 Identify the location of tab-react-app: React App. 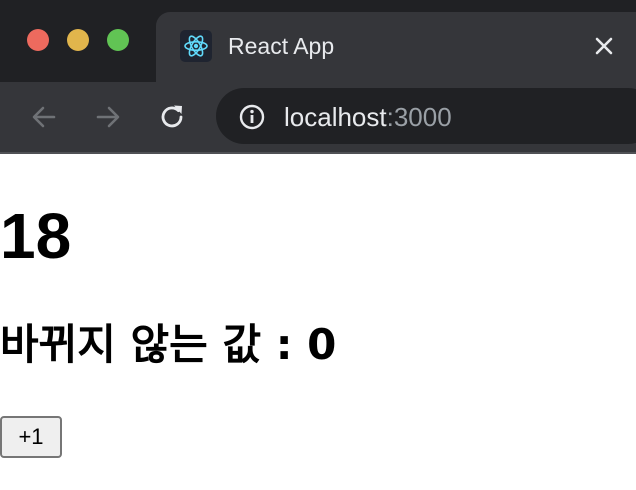
(396, 47).